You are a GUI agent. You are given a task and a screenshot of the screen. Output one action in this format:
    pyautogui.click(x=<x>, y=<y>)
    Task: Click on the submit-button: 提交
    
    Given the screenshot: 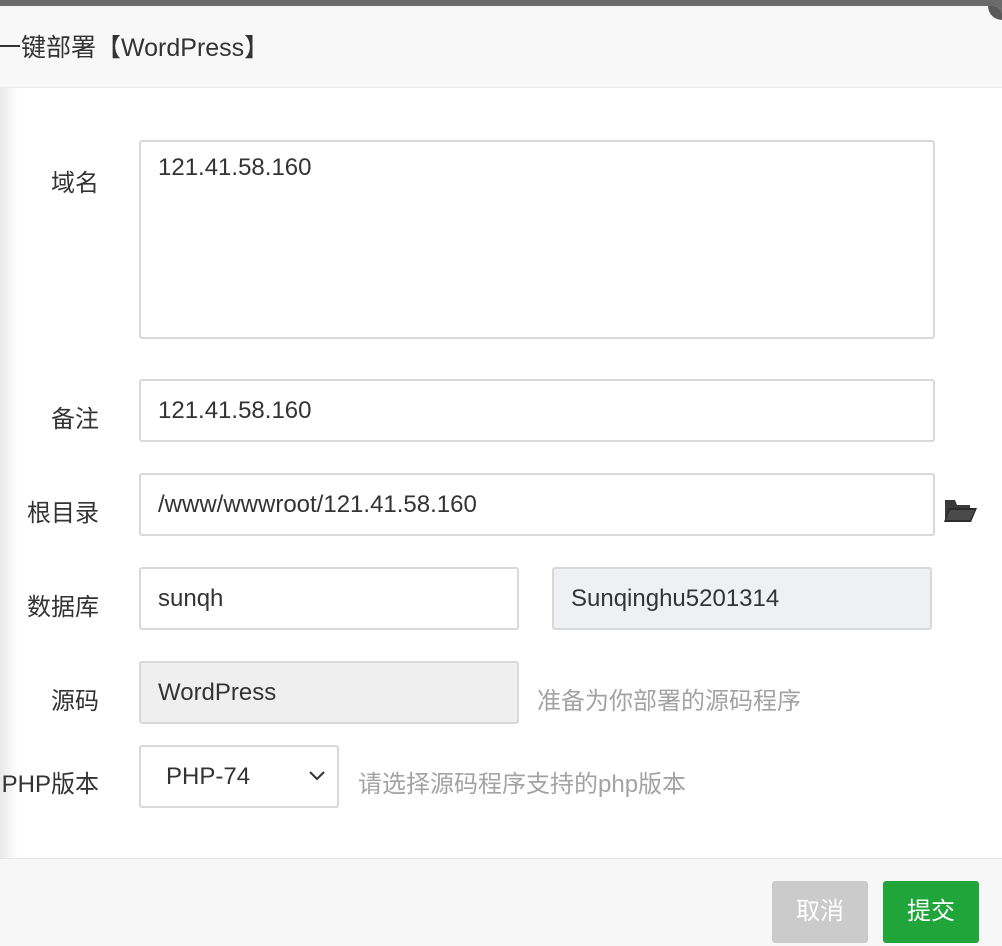 What is the action you would take?
    pyautogui.click(x=931, y=912)
    